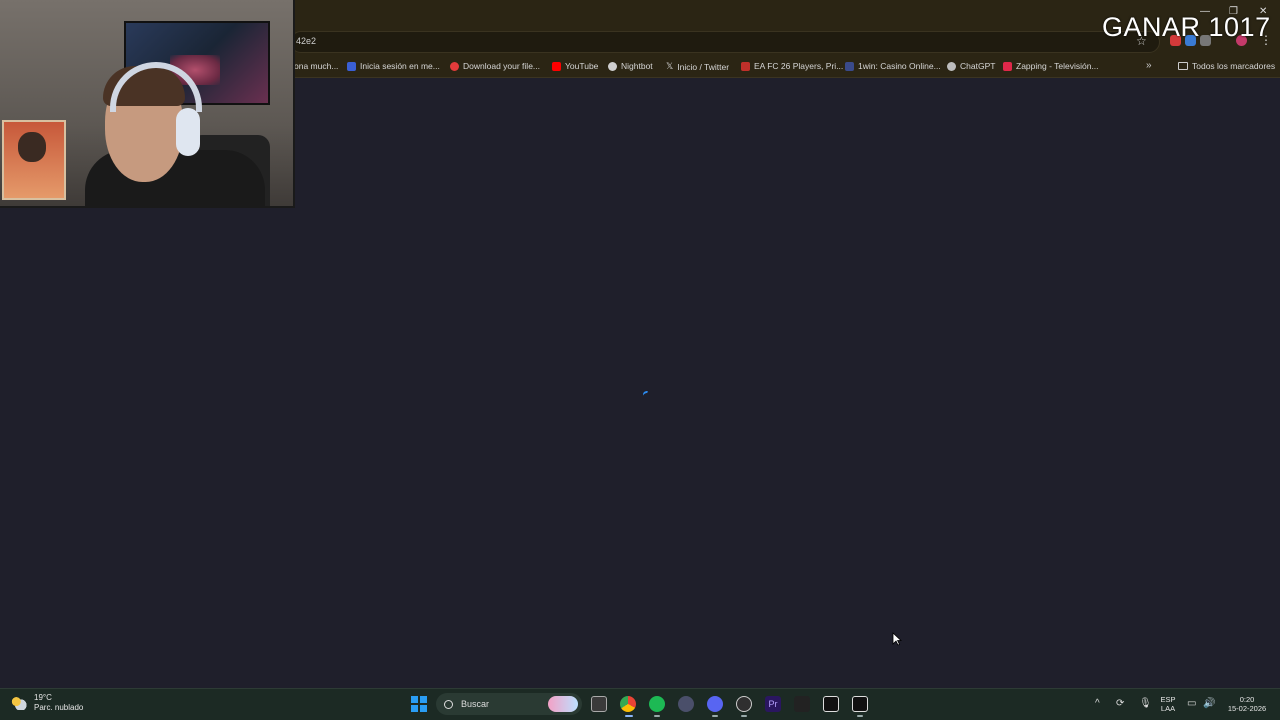  What do you see at coordinates (599, 704) in the screenshot?
I see `task-view-icon` at bounding box center [599, 704].